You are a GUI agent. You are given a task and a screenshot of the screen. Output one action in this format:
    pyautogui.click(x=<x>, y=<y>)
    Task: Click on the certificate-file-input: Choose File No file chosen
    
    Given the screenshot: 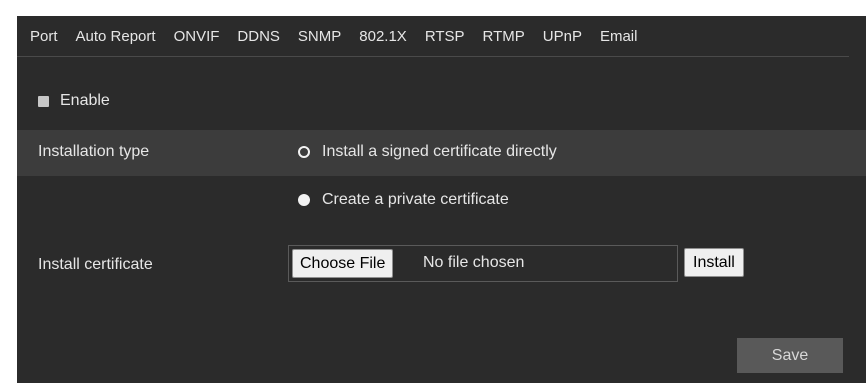 What is the action you would take?
    pyautogui.click(x=483, y=263)
    